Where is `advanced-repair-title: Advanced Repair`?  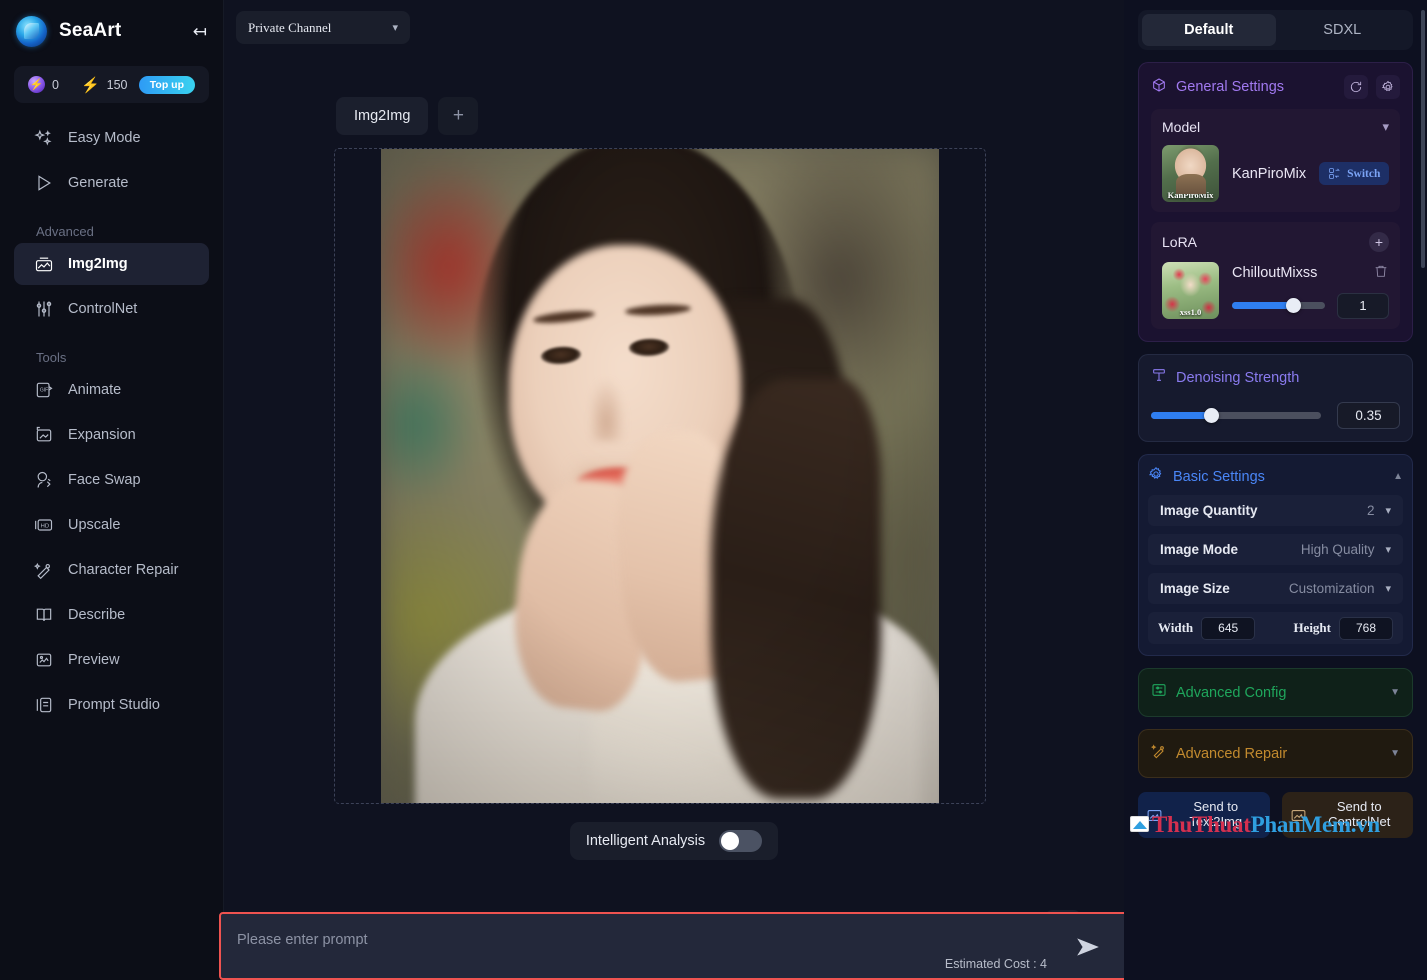 advanced-repair-title: Advanced Repair is located at coordinates (1232, 753).